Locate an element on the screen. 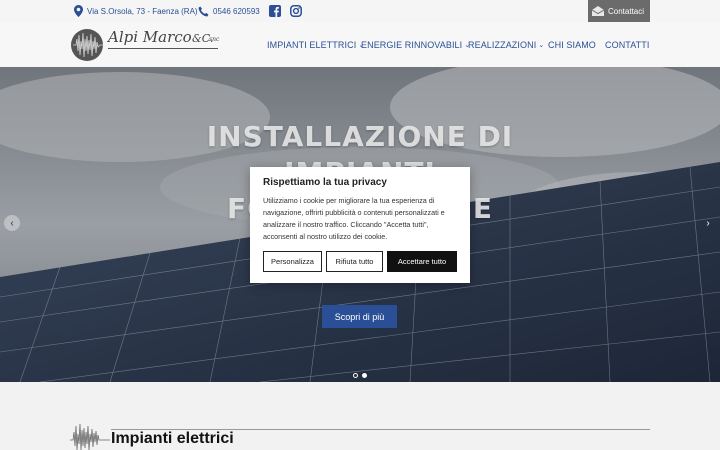  instagram-icon is located at coordinates (296, 11).